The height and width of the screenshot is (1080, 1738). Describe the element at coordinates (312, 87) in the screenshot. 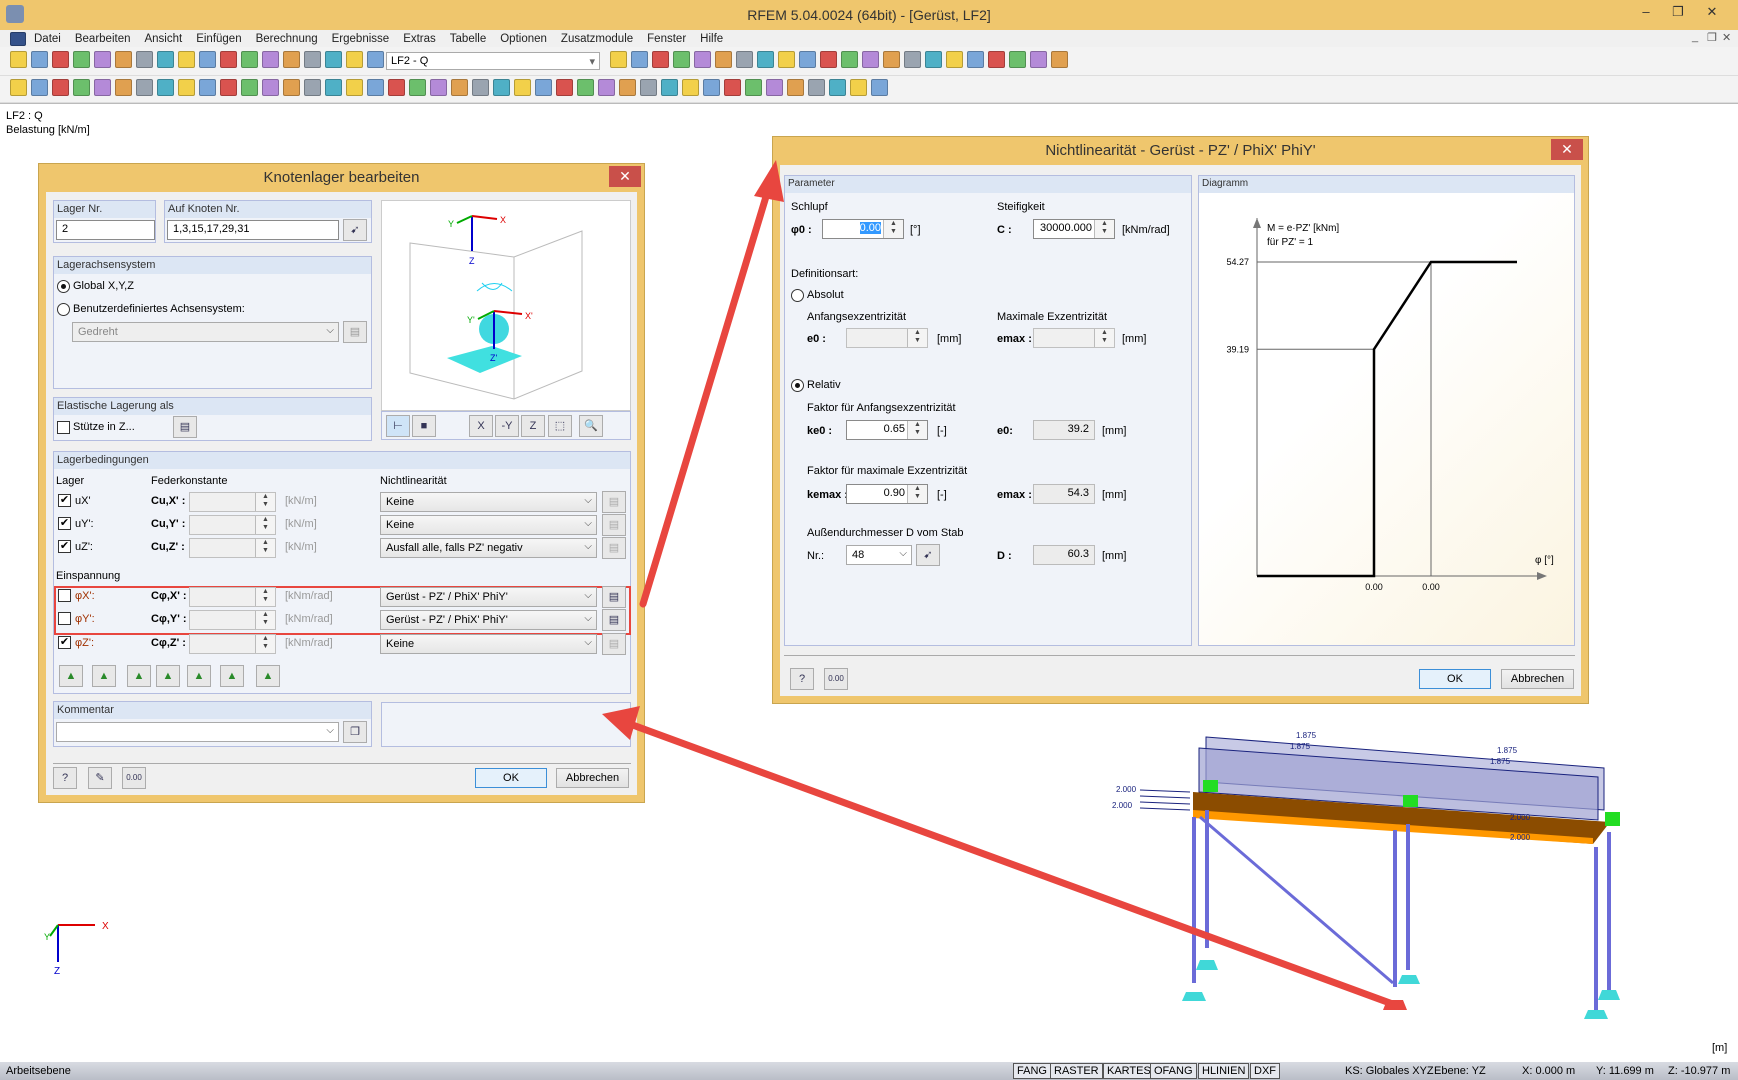

I see `box-icon` at that location.